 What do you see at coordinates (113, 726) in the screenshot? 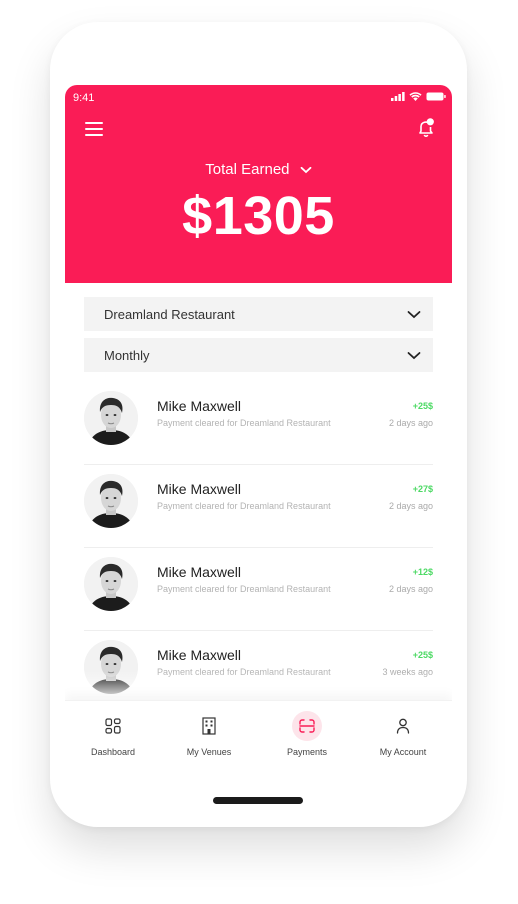
I see `dashboard-icon` at bounding box center [113, 726].